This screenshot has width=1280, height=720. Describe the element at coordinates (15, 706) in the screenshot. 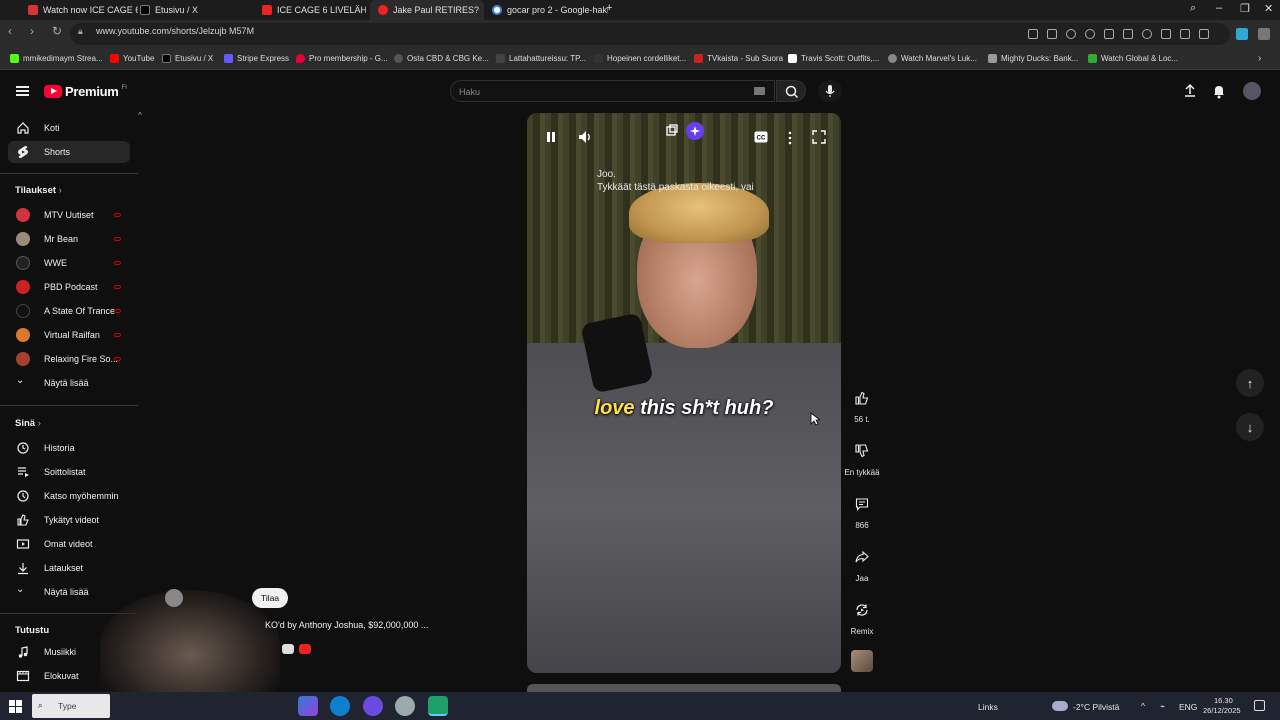

I see `windows-start-icon` at that location.